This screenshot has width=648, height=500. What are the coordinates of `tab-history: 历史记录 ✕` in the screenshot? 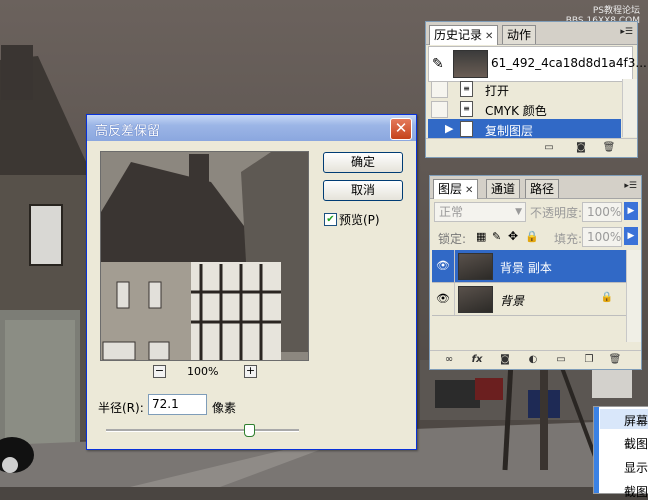 It's located at (464, 35).